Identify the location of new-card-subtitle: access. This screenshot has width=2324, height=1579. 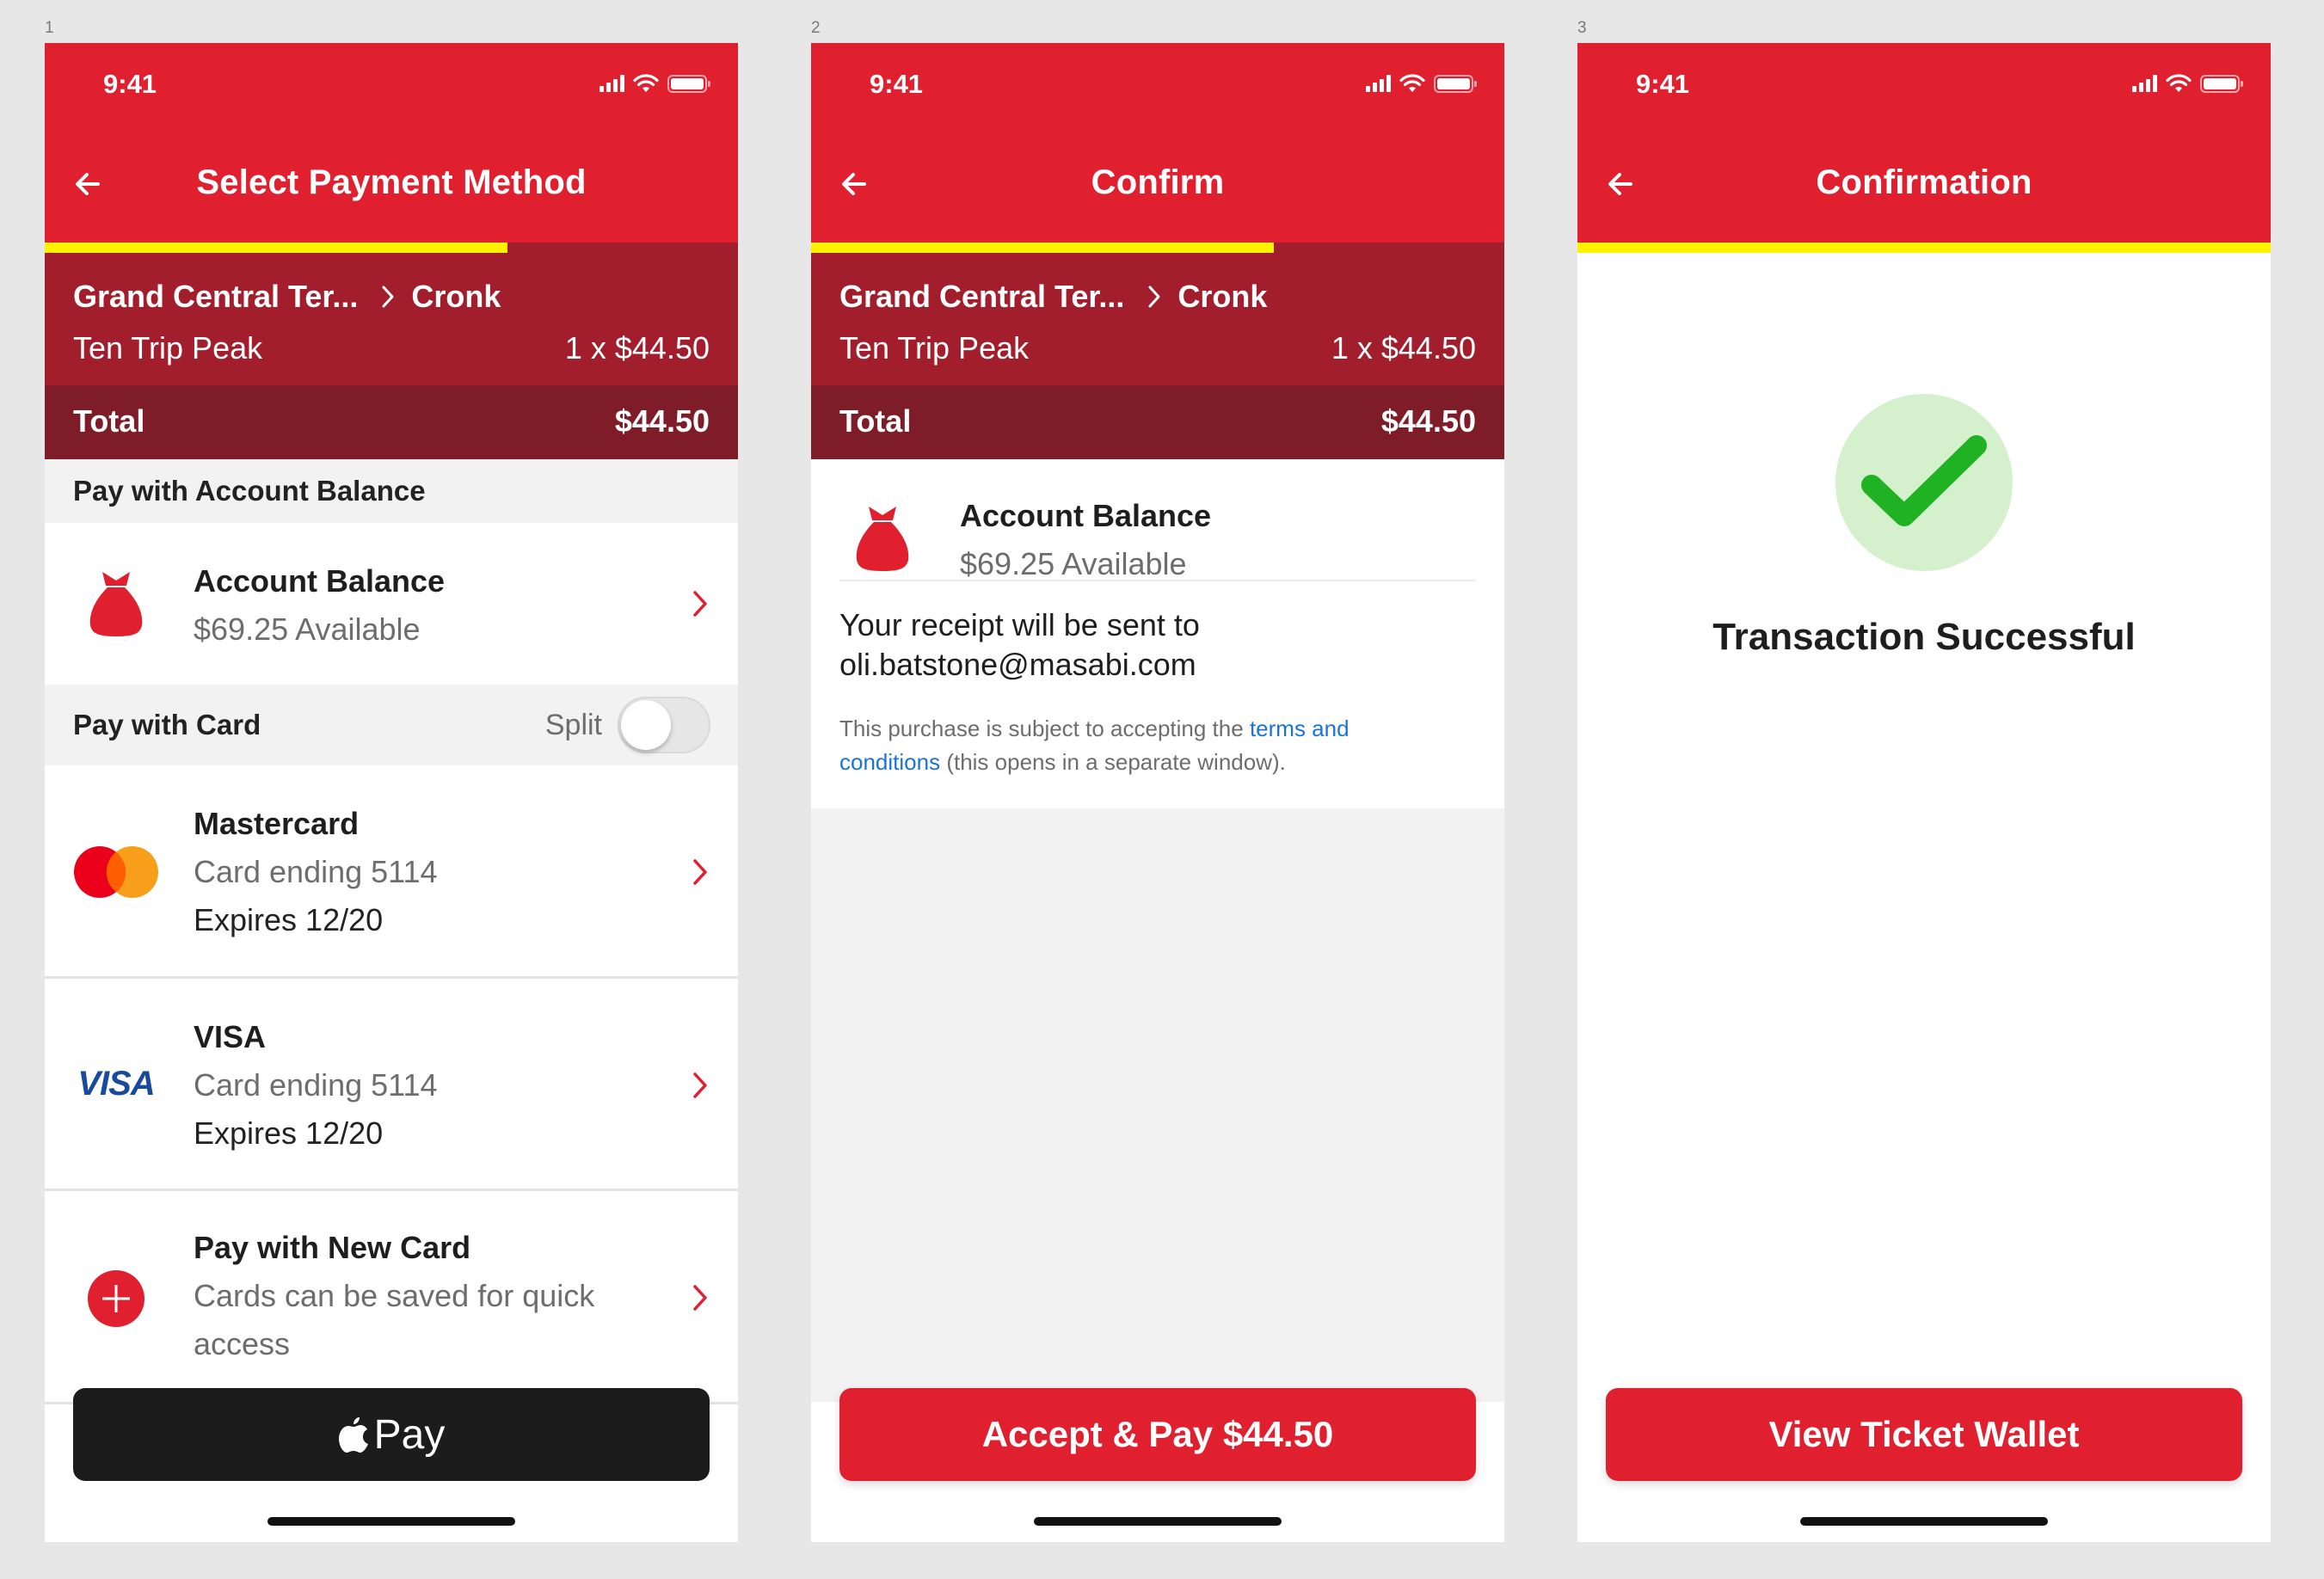
(242, 1343).